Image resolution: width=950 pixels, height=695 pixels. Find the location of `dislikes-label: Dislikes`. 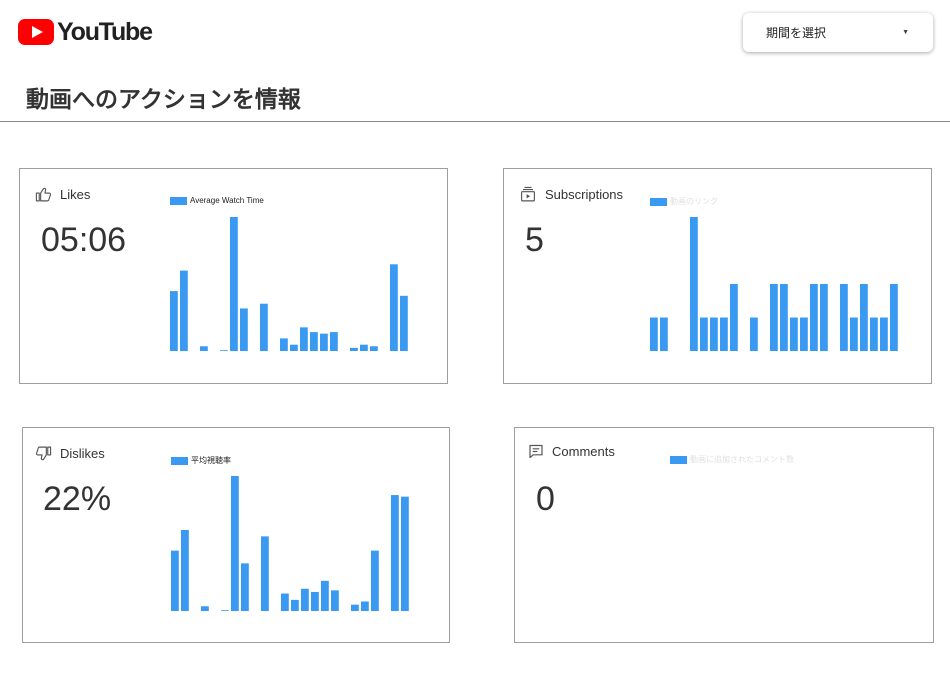

dislikes-label: Dislikes is located at coordinates (82, 453).